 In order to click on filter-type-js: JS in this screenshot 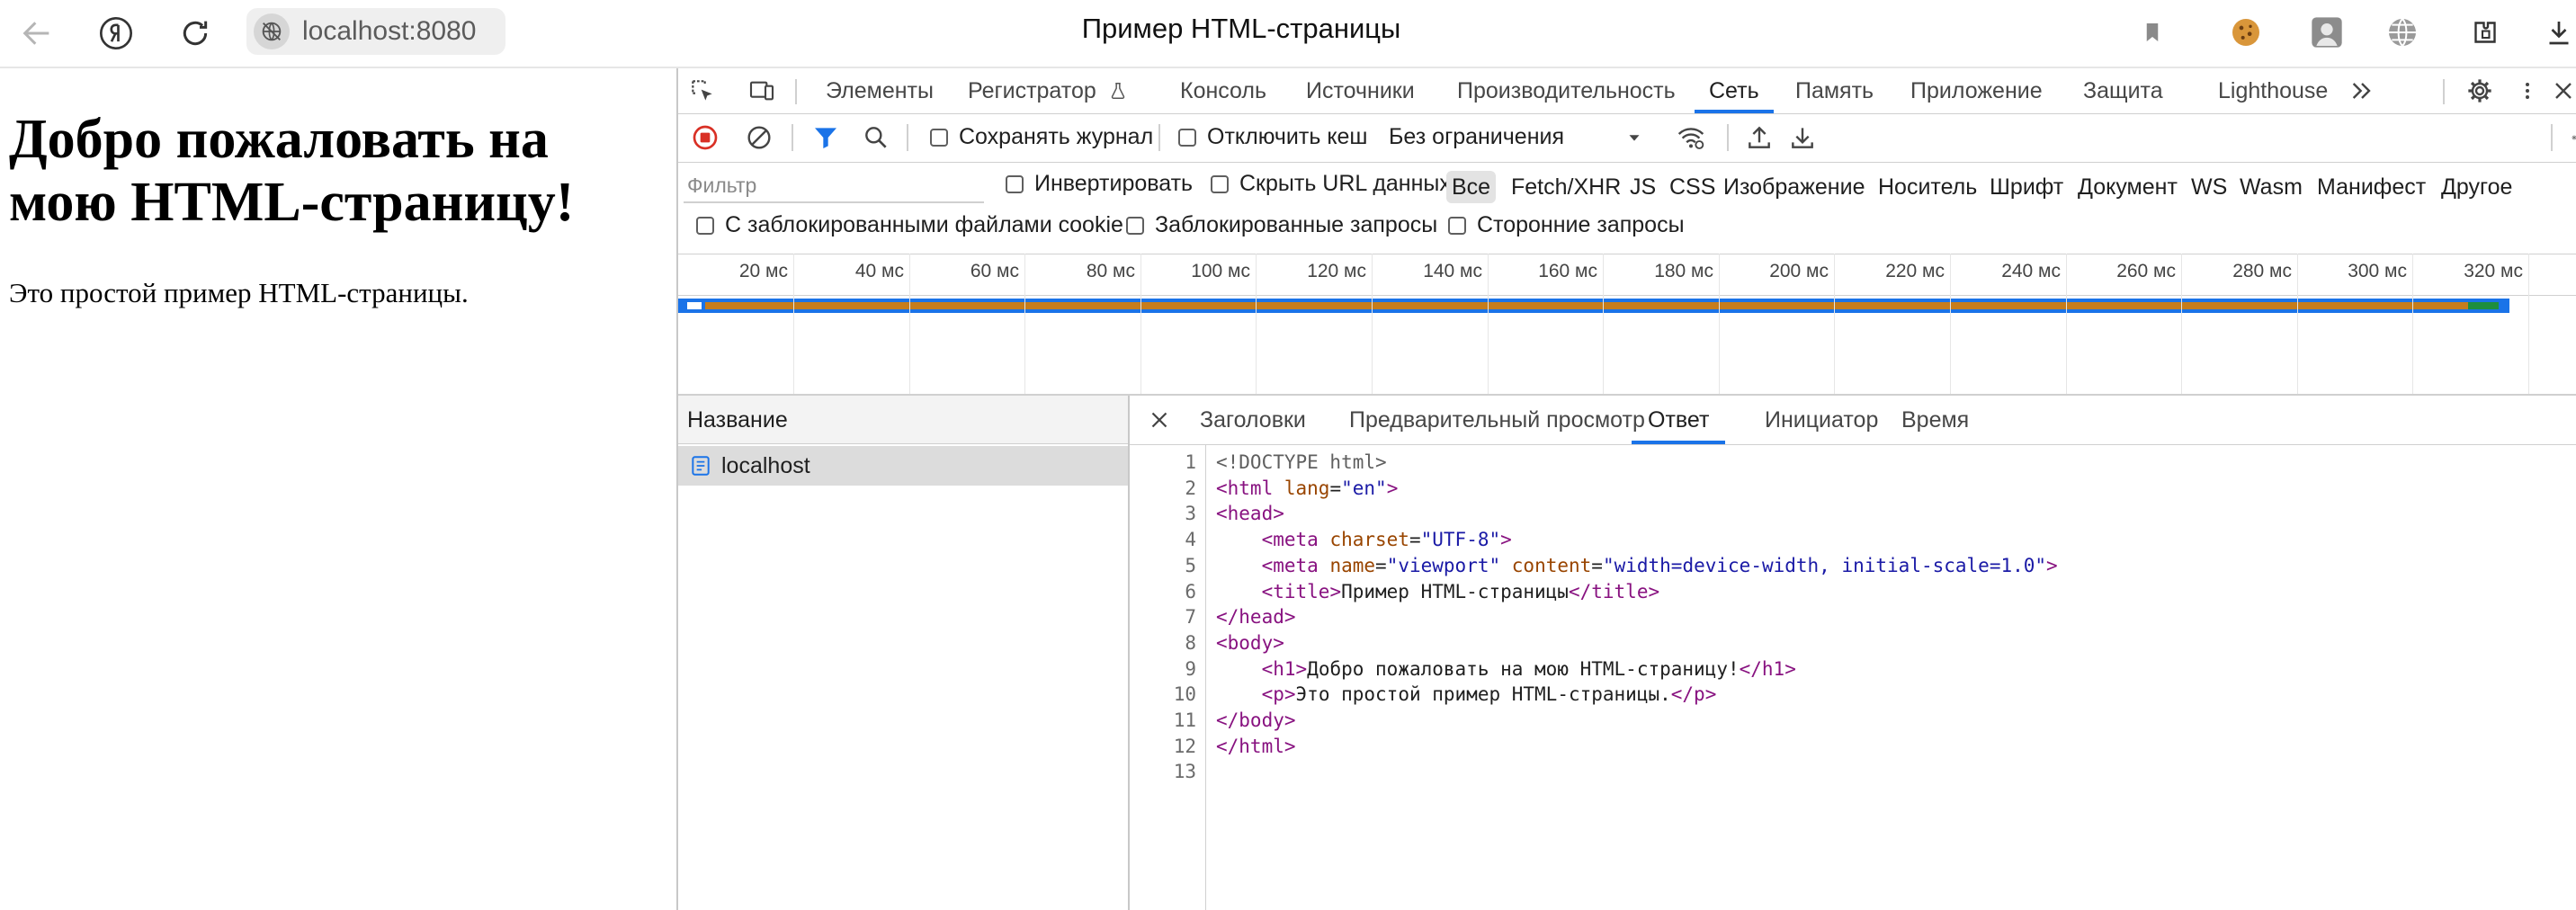, I will do `click(1643, 187)`.